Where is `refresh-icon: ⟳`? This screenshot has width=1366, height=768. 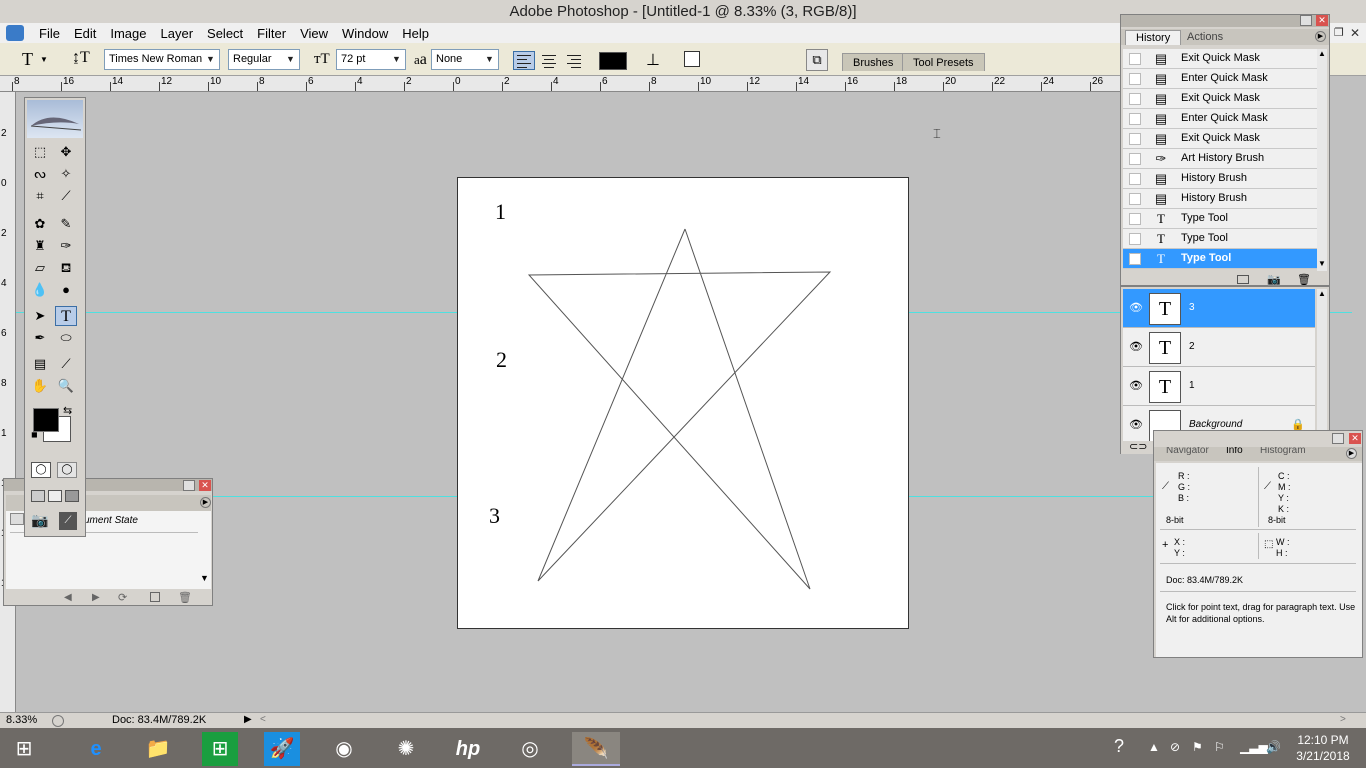
refresh-icon: ⟳ is located at coordinates (122, 597).